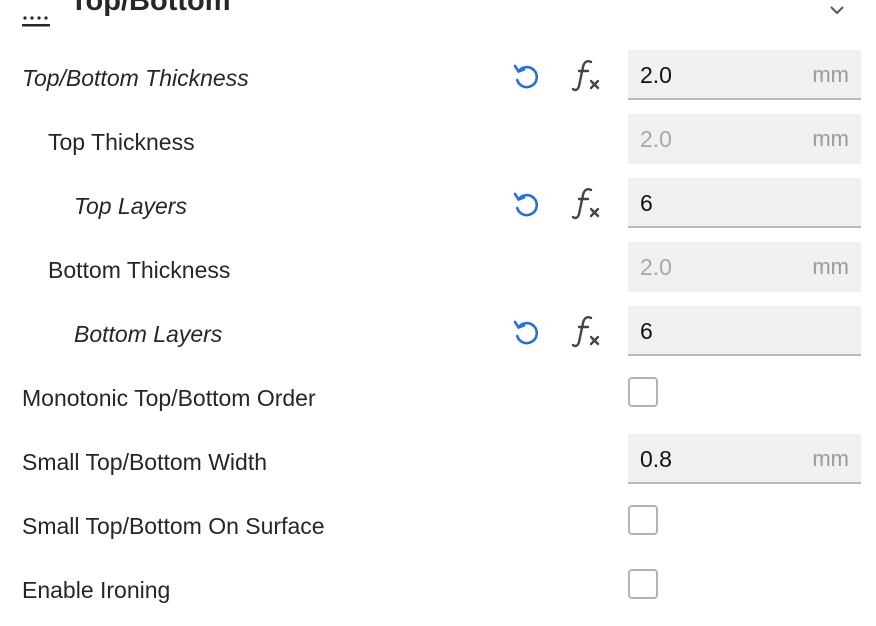 The width and height of the screenshot is (876, 626). I want to click on setting-label: Bottom Thickness, so click(139, 270).